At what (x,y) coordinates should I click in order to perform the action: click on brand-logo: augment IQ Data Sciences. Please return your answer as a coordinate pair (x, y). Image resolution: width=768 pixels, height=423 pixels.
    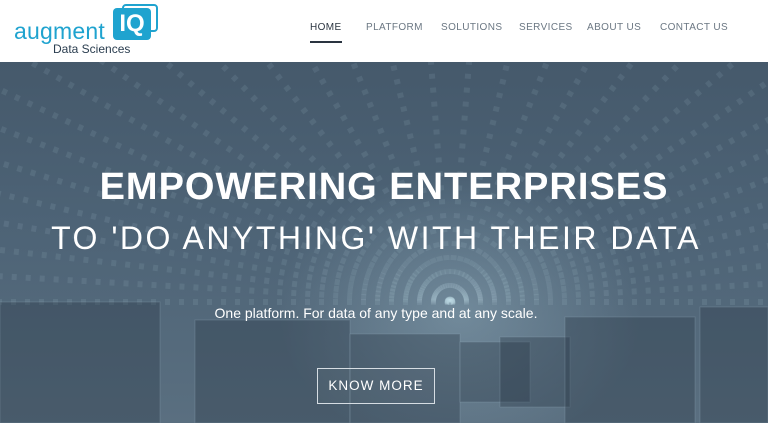
    Looking at the image, I should click on (89, 31).